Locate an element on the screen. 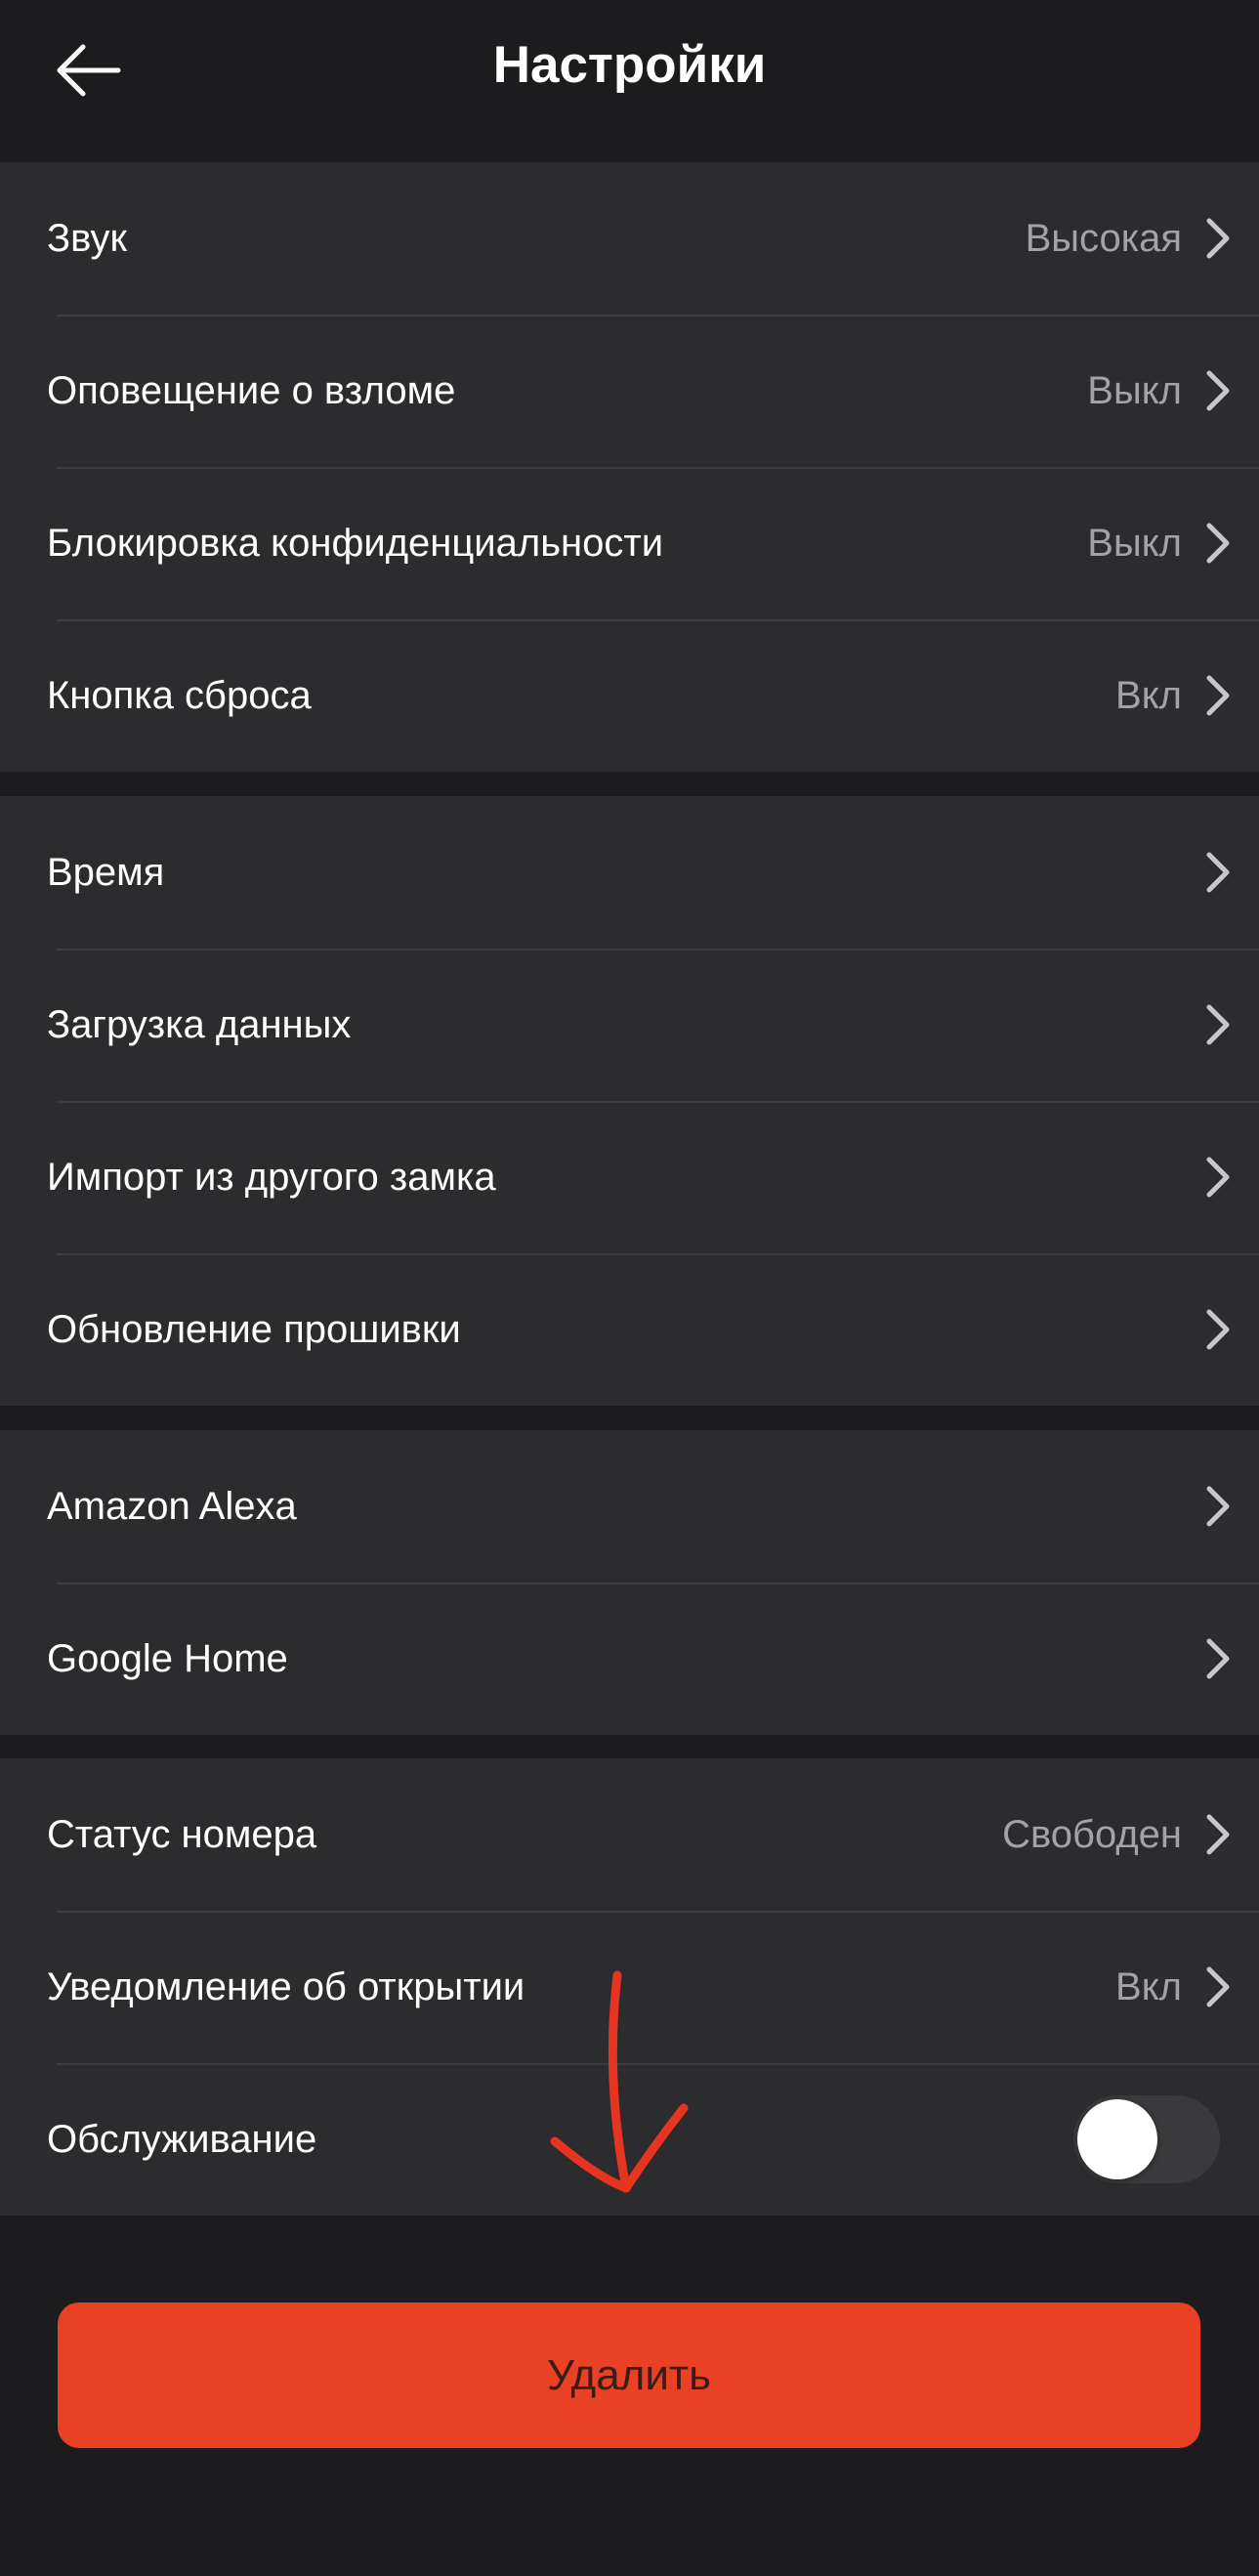 The width and height of the screenshot is (1259, 2576). settings-row-maintenance: Обслуживание is located at coordinates (629, 2139).